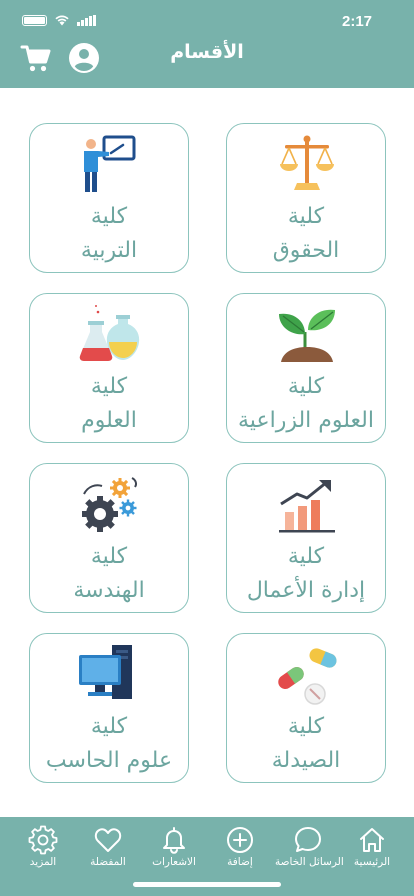 The width and height of the screenshot is (414, 896). Describe the element at coordinates (372, 862) in the screenshot. I see `nav-label: الرئيسية` at that location.